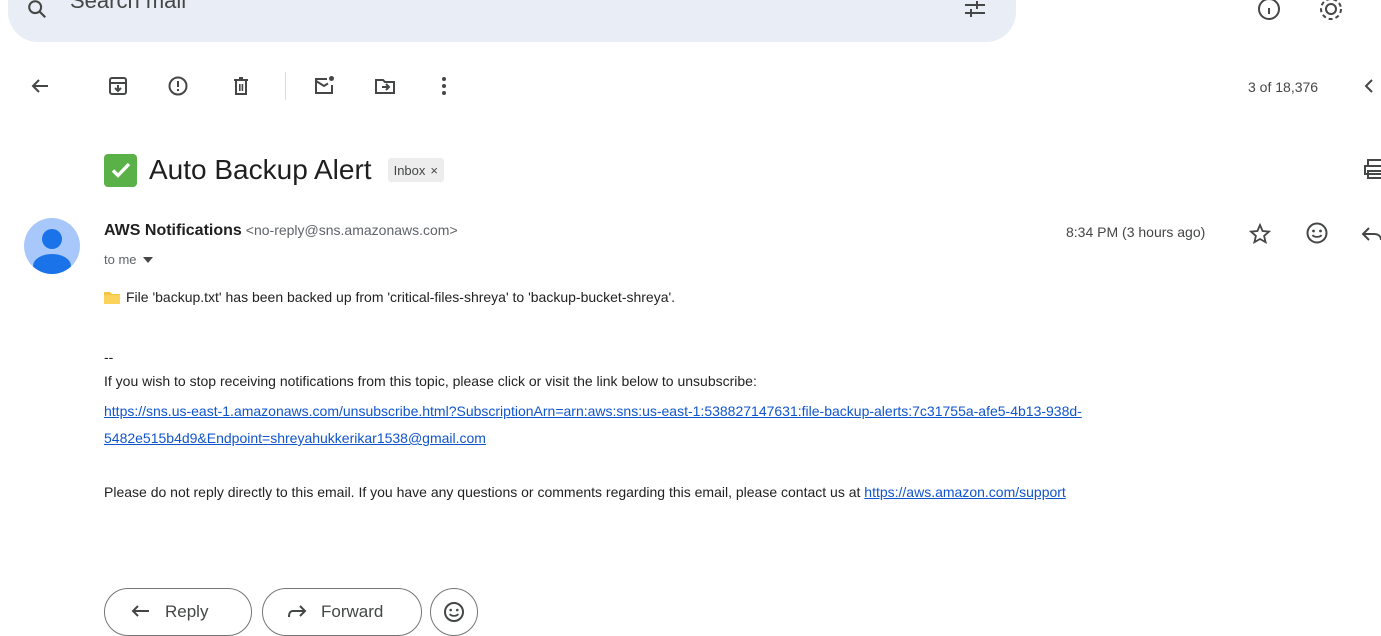 This screenshot has height=636, width=1381. Describe the element at coordinates (178, 86) in the screenshot. I see `report-spam-icon` at that location.